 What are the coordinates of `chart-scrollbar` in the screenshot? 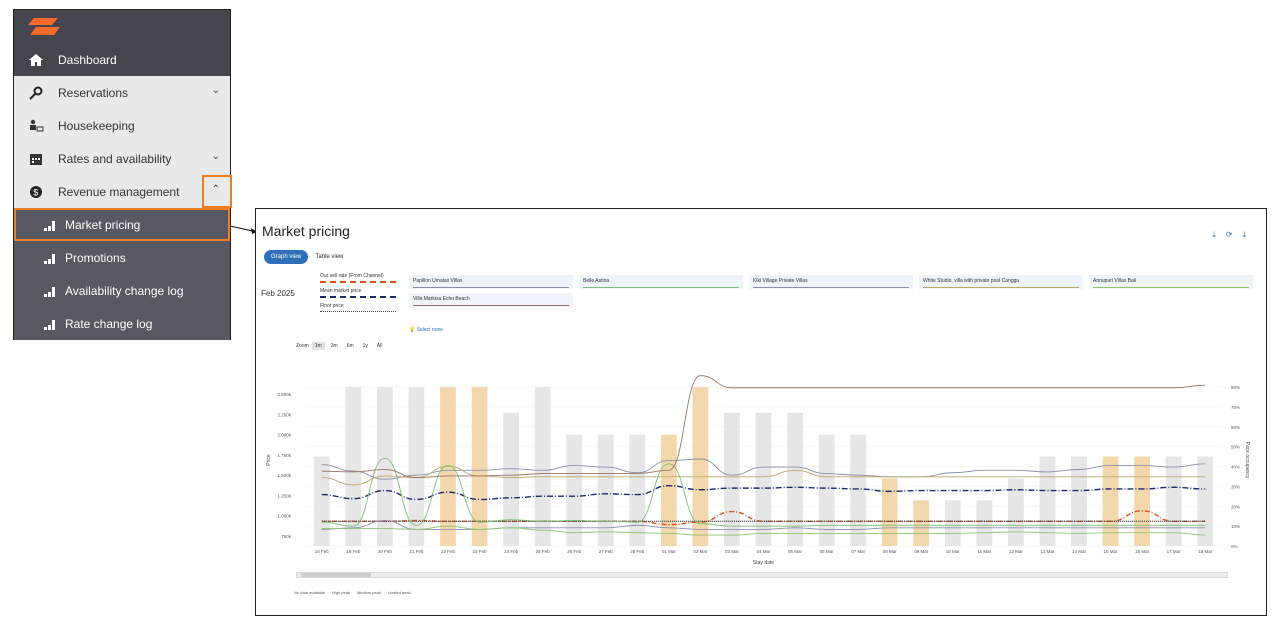 It's located at (762, 575).